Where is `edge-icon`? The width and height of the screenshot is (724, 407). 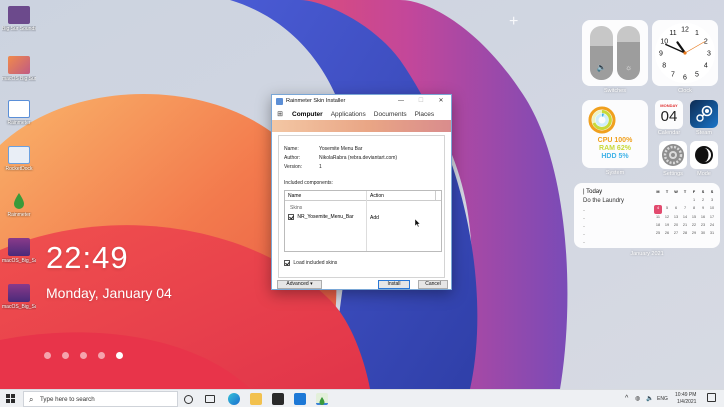 edge-icon is located at coordinates (234, 399).